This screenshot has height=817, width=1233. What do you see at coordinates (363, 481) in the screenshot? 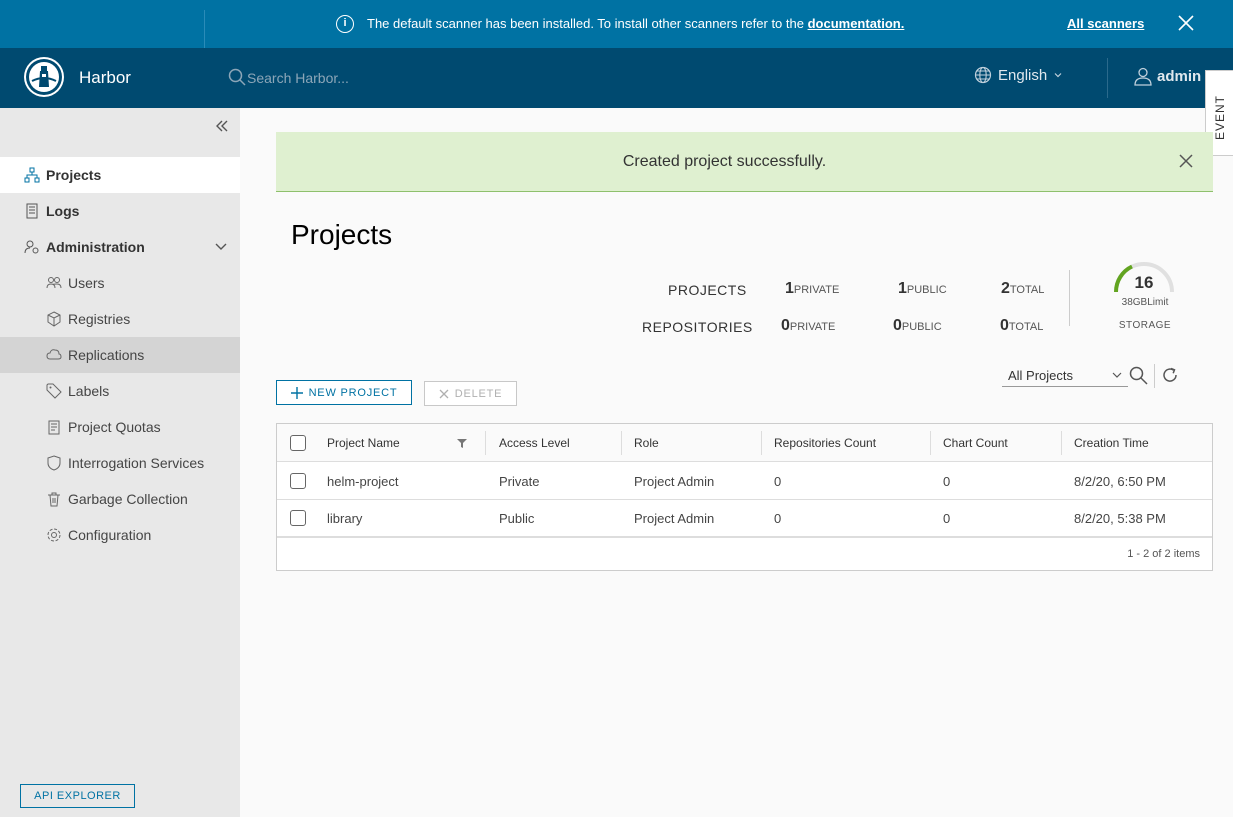
I see `project-name-link: helm-project` at bounding box center [363, 481].